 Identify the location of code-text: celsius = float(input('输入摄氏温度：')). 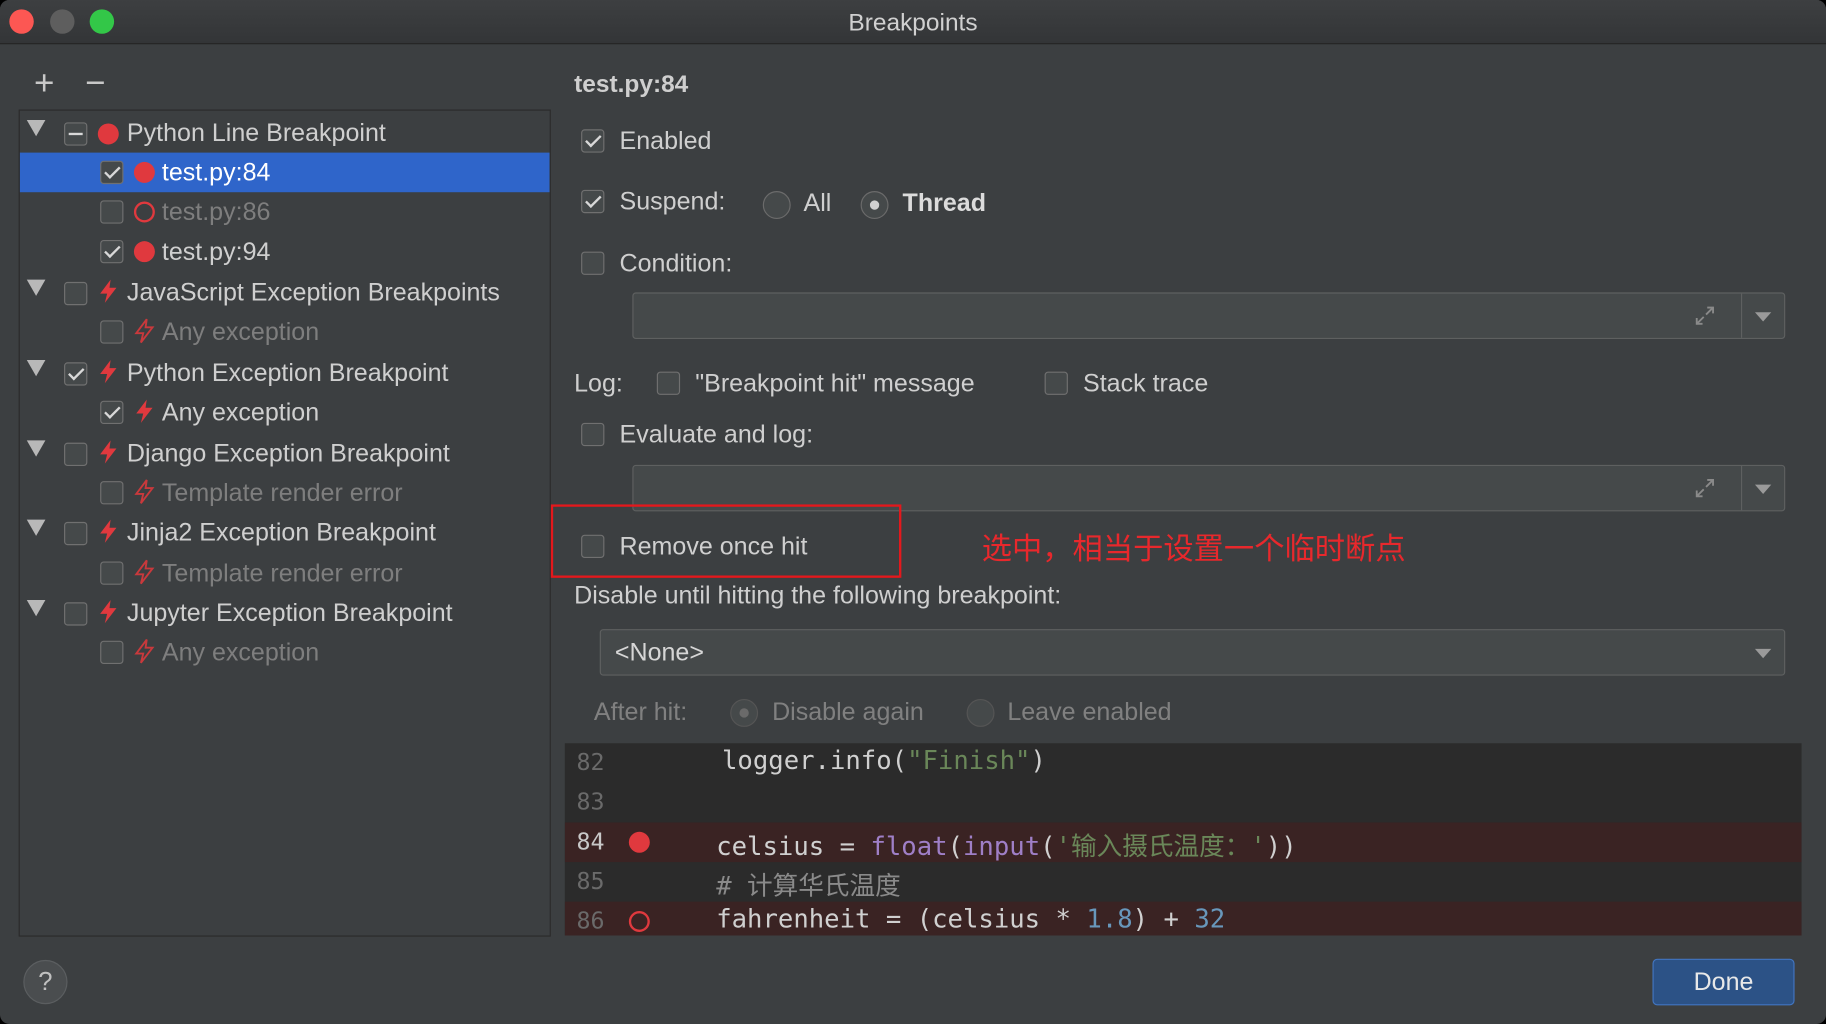
(1006, 847).